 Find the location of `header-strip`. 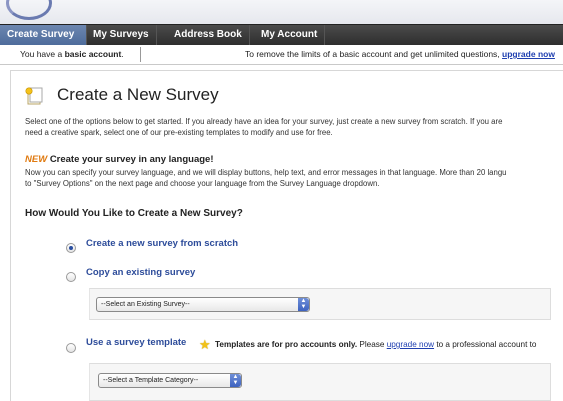

header-strip is located at coordinates (281, 12).